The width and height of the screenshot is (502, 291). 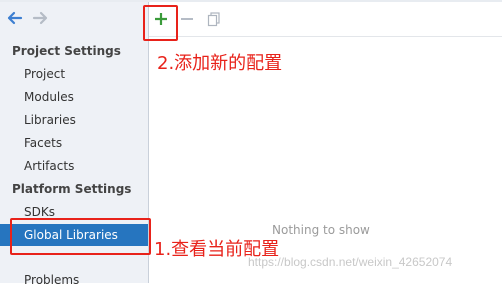 What do you see at coordinates (50, 120) in the screenshot?
I see `sidebar-item-label: Libraries` at bounding box center [50, 120].